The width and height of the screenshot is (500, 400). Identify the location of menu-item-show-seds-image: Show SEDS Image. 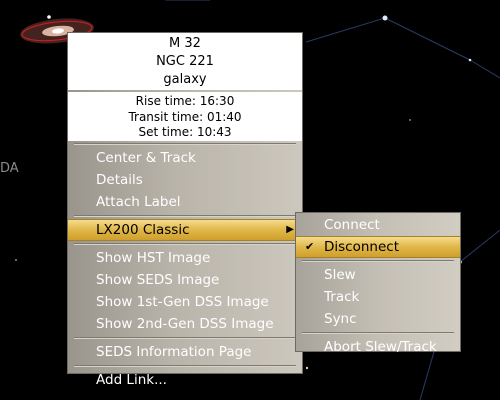
(185, 280).